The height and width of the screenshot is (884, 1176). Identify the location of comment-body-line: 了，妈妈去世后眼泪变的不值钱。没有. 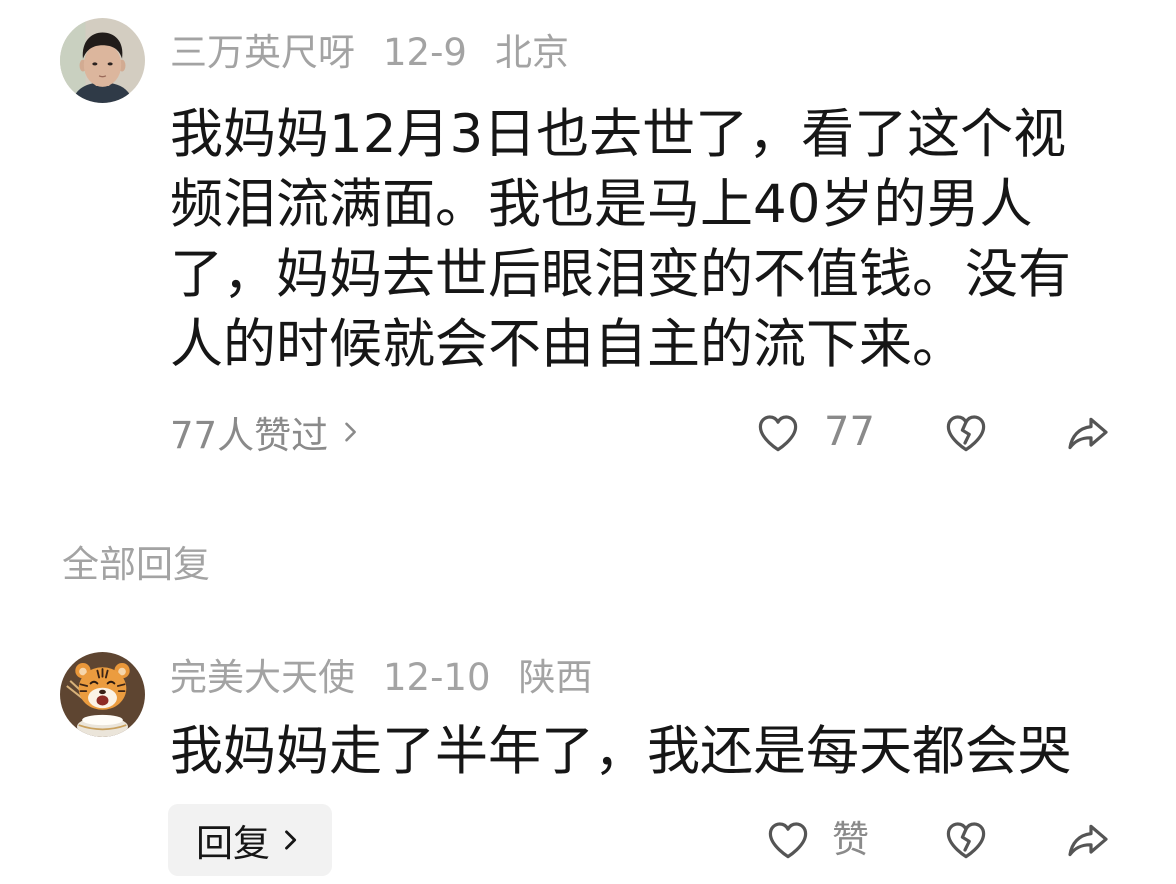
(620, 274).